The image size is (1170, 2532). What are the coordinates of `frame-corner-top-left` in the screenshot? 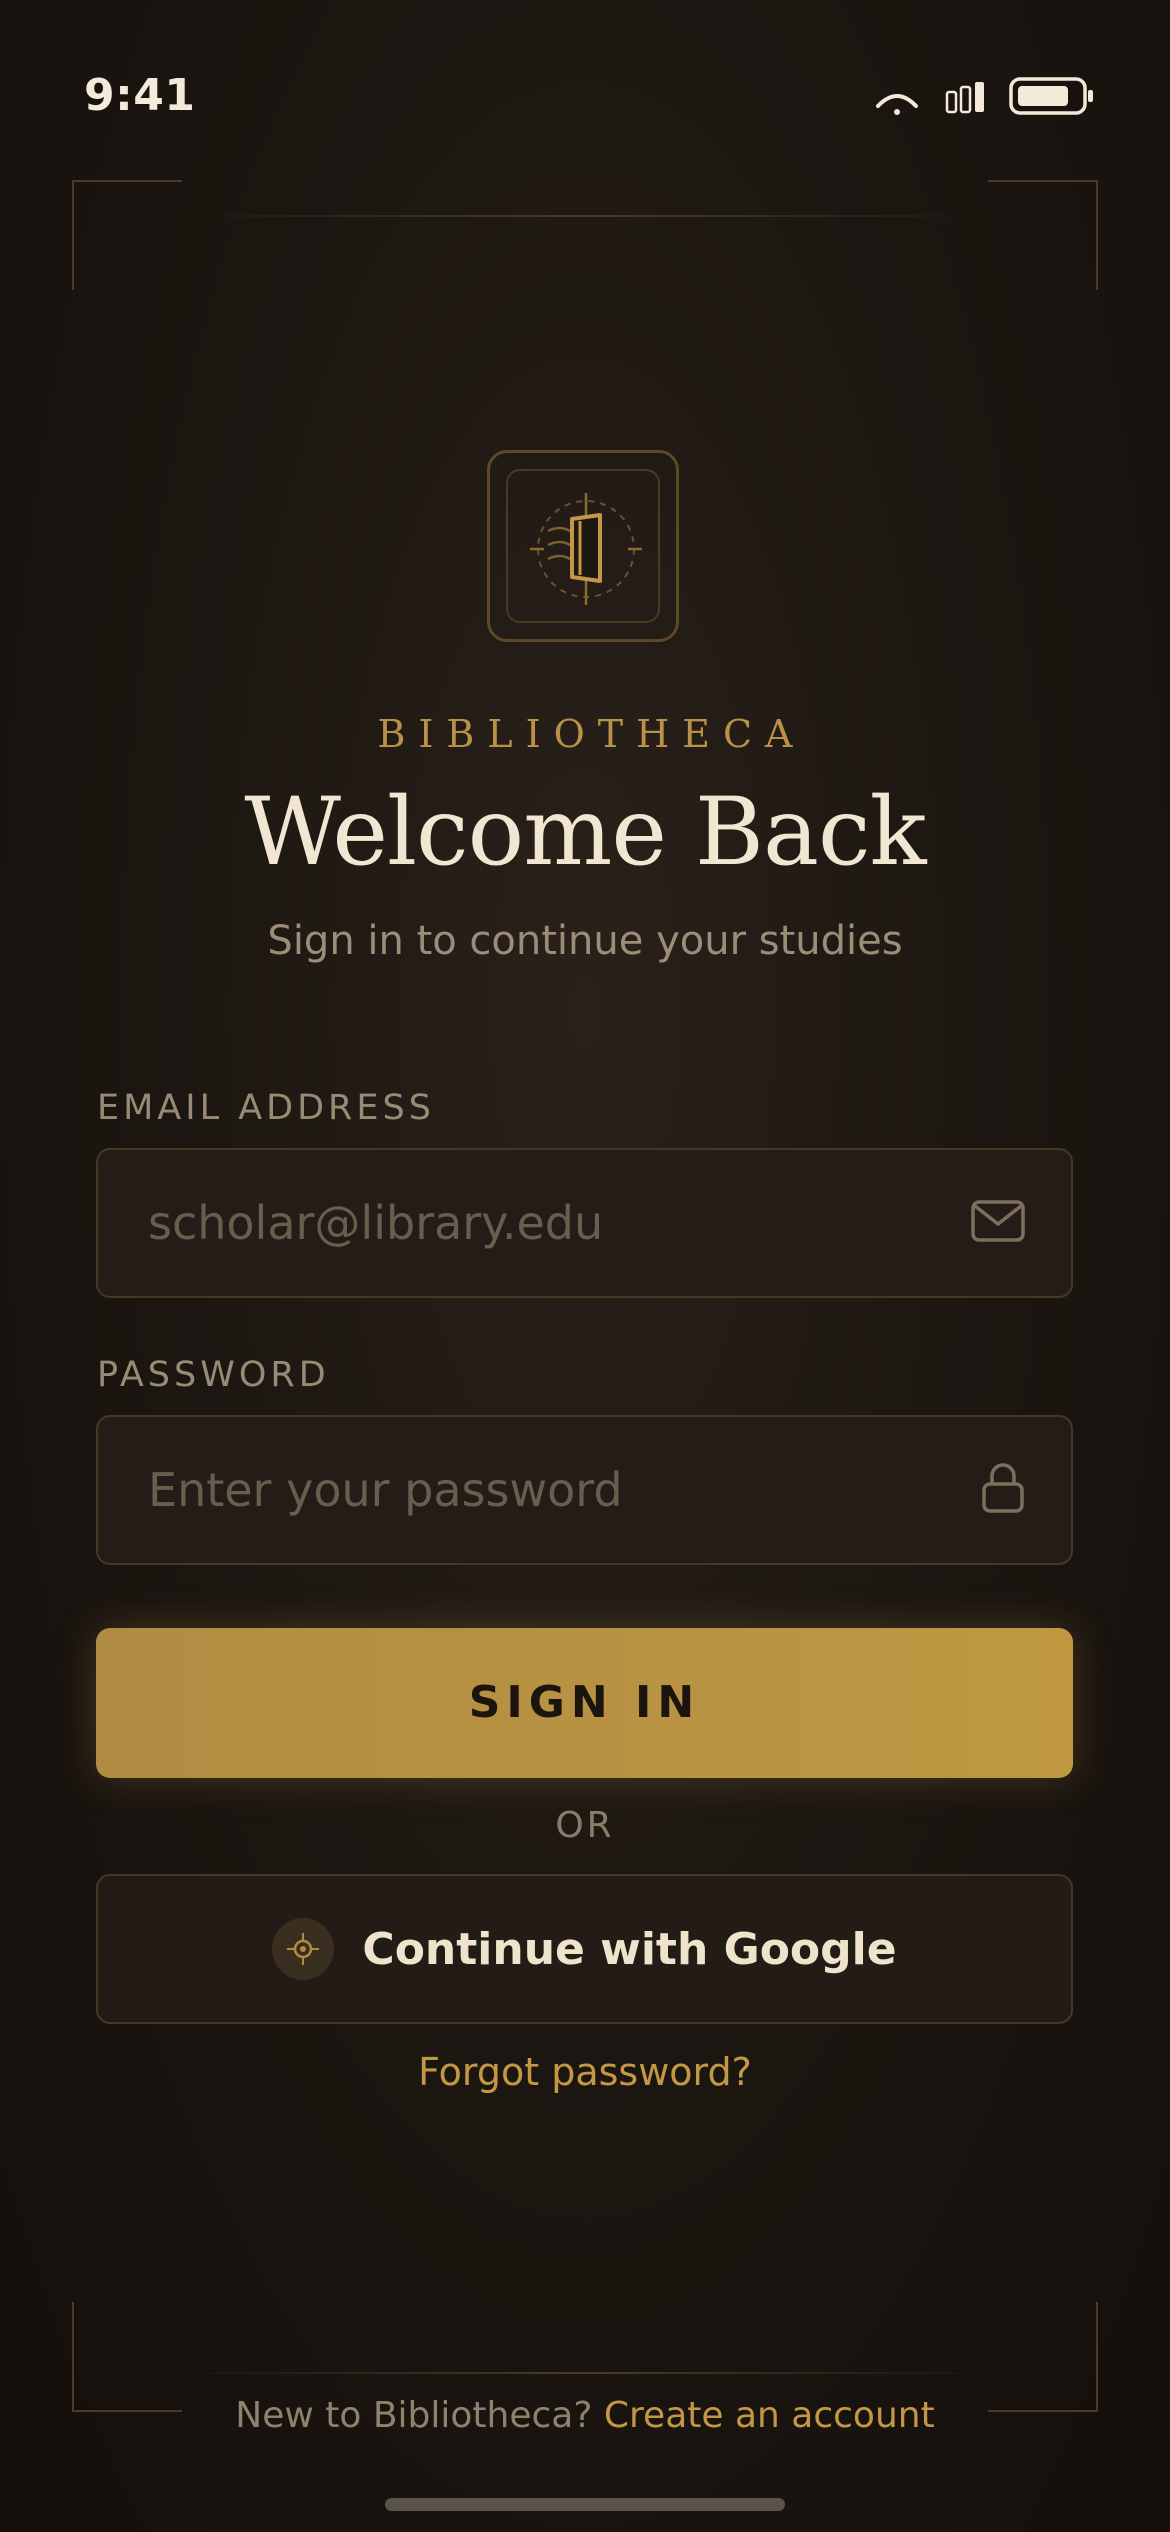 It's located at (127, 235).